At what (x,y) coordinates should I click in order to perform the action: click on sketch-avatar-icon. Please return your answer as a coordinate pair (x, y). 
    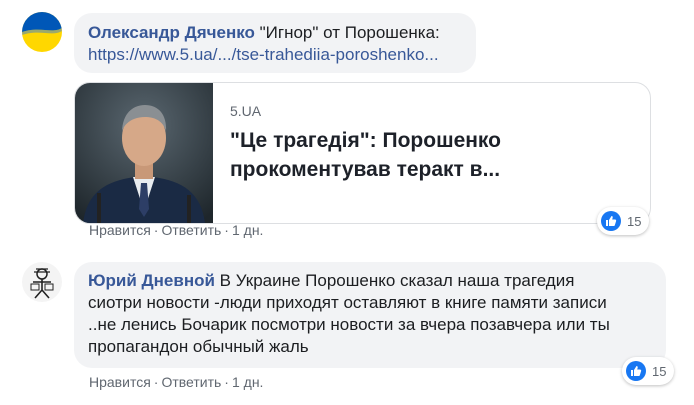
    Looking at the image, I should click on (42, 282).